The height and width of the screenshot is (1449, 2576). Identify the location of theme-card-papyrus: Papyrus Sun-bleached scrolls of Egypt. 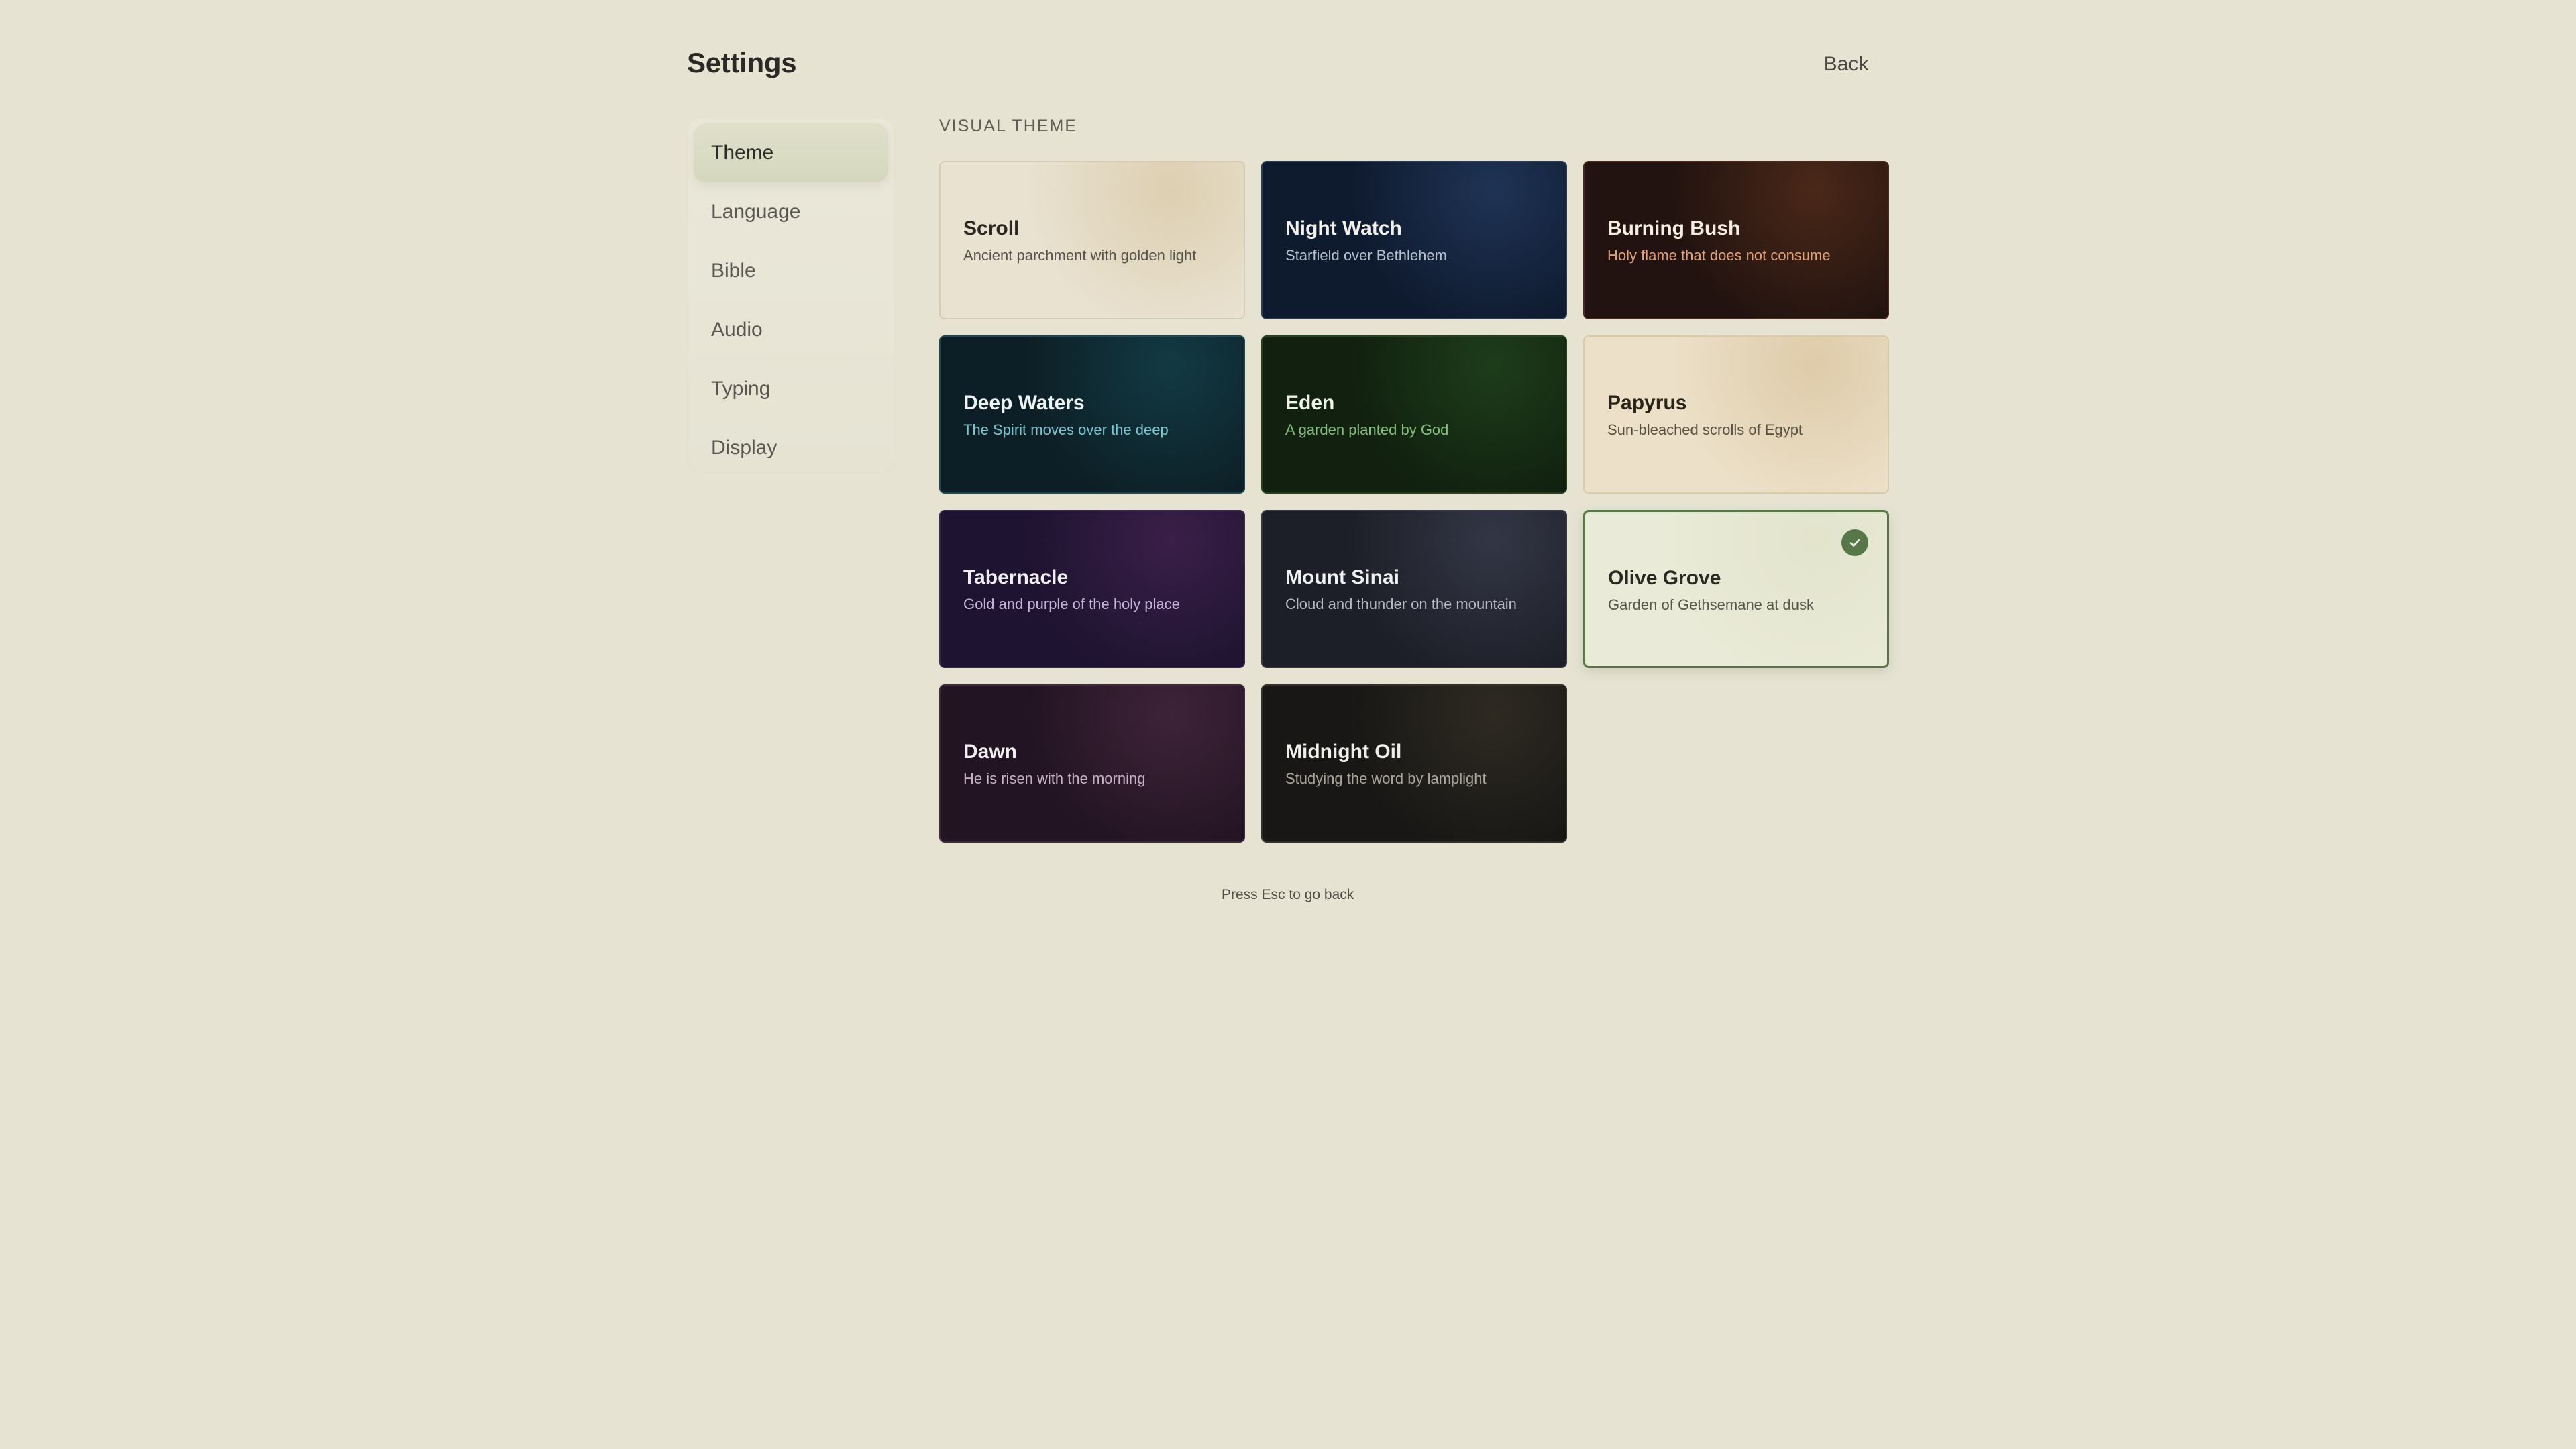
(1736, 414).